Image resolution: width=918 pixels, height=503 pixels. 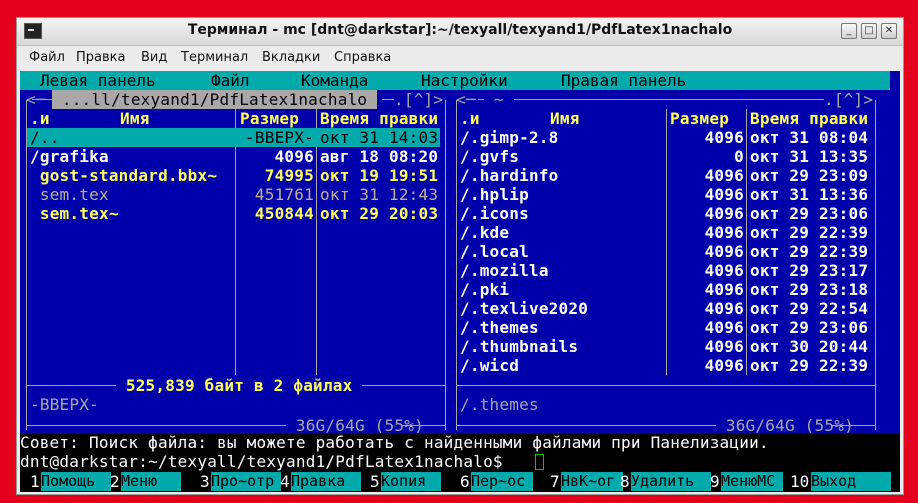 I want to click on menu-view: Вид, so click(x=154, y=57).